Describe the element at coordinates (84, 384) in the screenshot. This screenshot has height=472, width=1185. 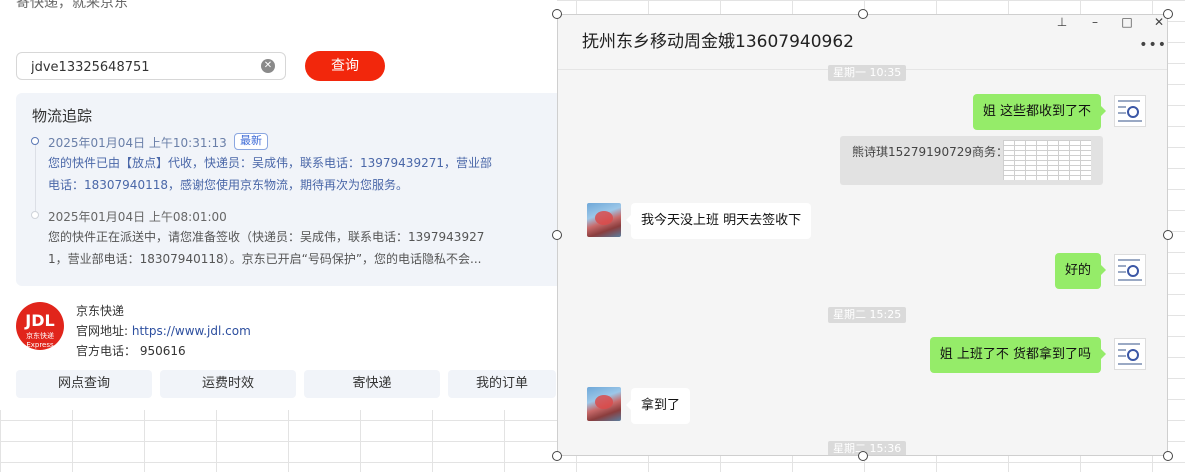
I see `tab-outlet-query: 网点查询` at that location.